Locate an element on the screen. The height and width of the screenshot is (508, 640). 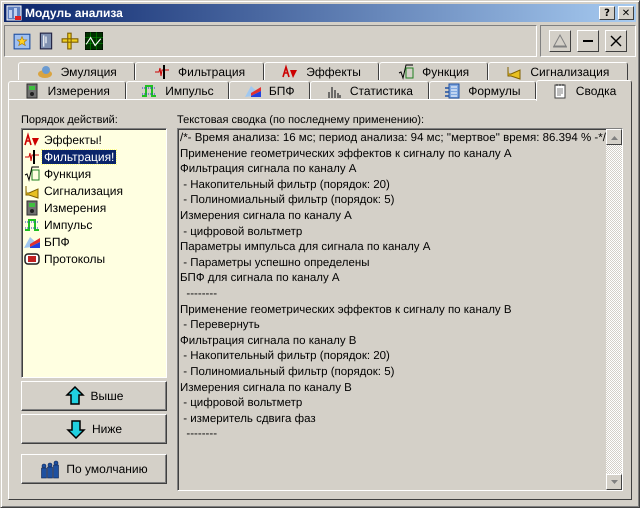
close-icon is located at coordinates (616, 41).